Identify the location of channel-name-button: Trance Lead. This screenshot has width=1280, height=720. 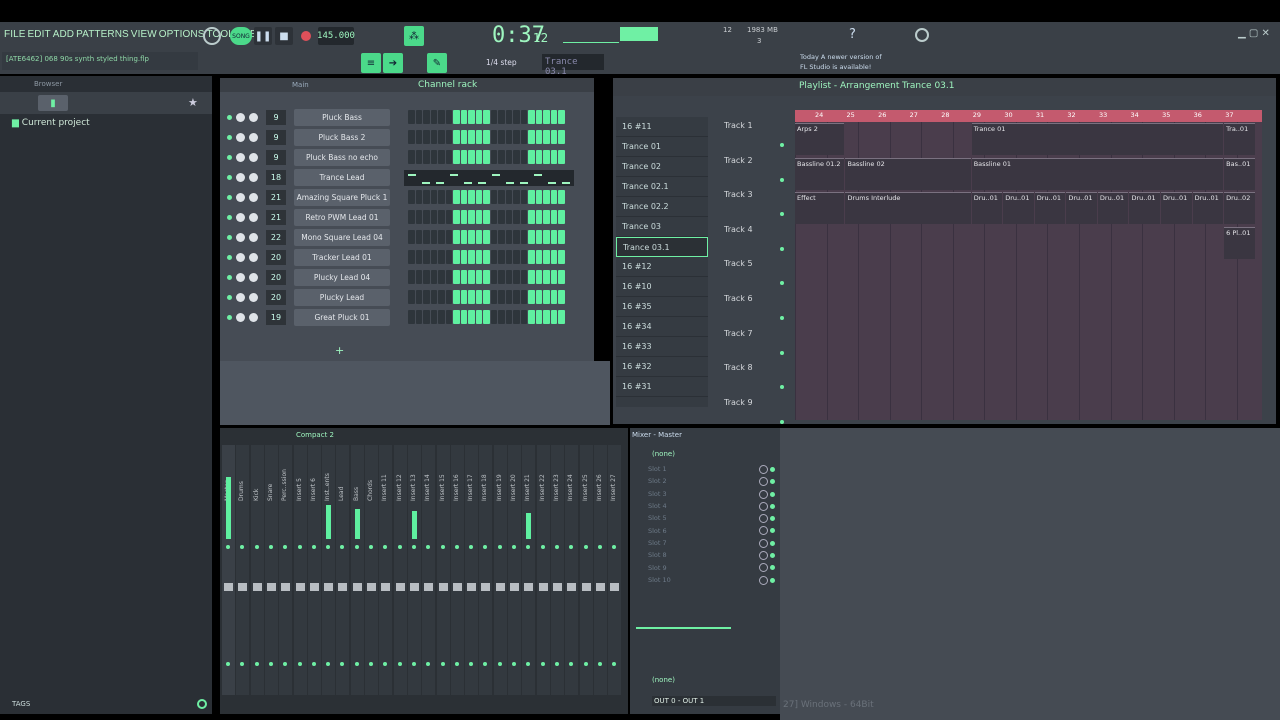
(342, 177).